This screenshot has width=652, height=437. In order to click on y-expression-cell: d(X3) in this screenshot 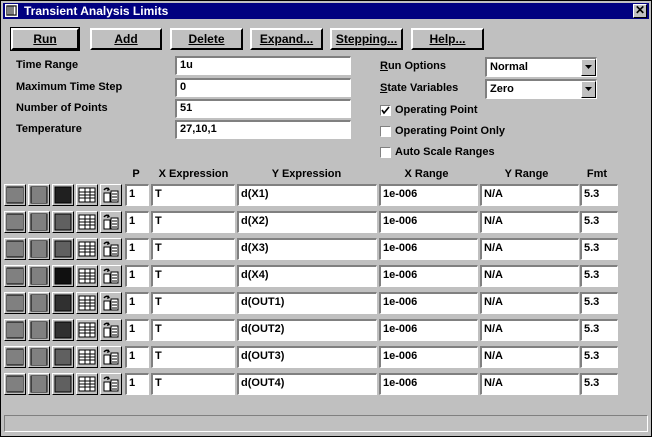, I will do `click(307, 249)`.